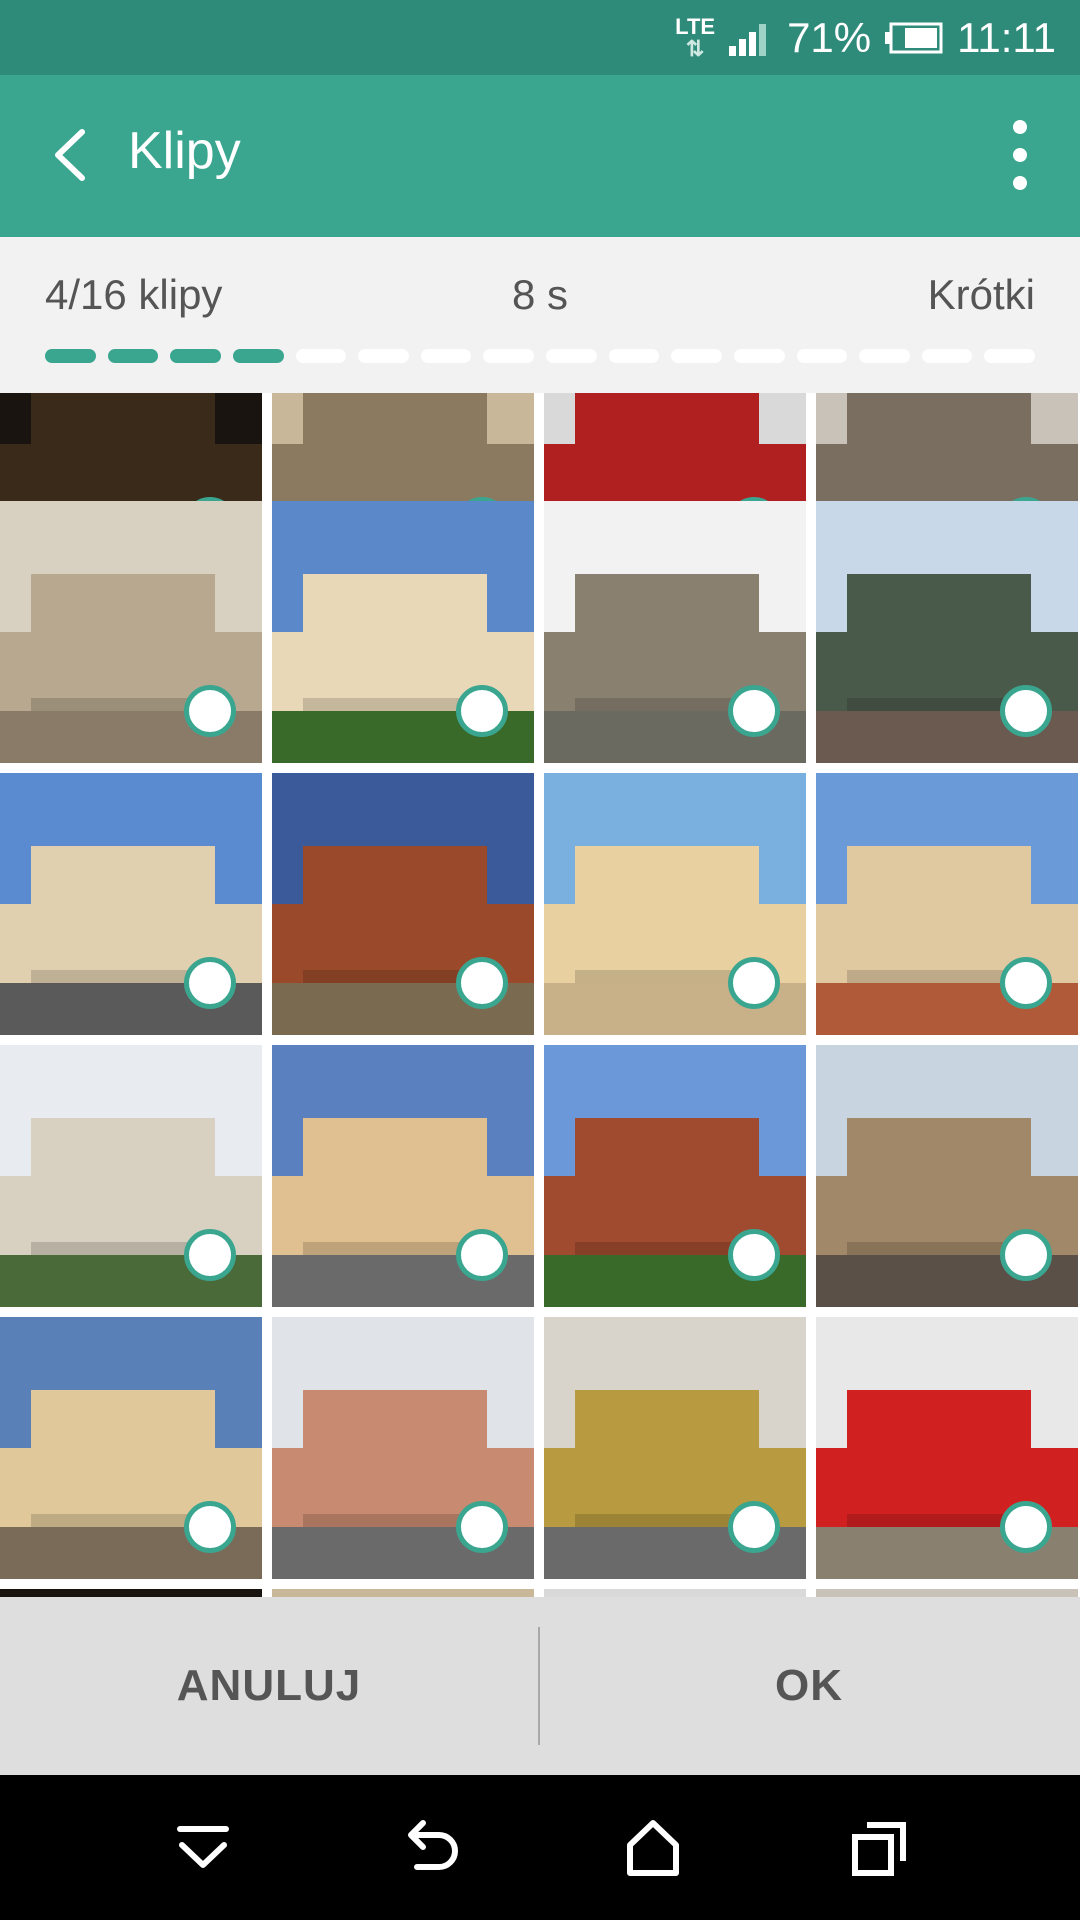 The height and width of the screenshot is (1920, 1080). What do you see at coordinates (809, 1686) in the screenshot?
I see `ok-button: OK` at bounding box center [809, 1686].